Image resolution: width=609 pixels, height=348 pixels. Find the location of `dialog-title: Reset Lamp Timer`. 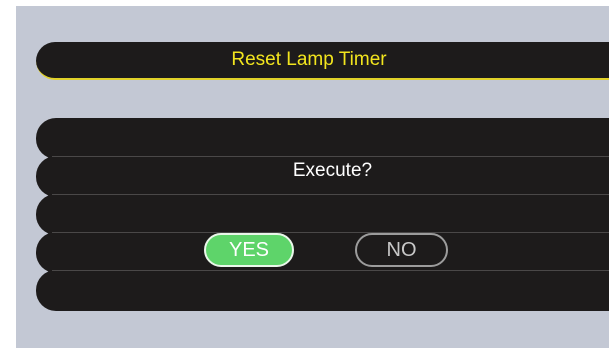

dialog-title: Reset Lamp Timer is located at coordinates (309, 59).